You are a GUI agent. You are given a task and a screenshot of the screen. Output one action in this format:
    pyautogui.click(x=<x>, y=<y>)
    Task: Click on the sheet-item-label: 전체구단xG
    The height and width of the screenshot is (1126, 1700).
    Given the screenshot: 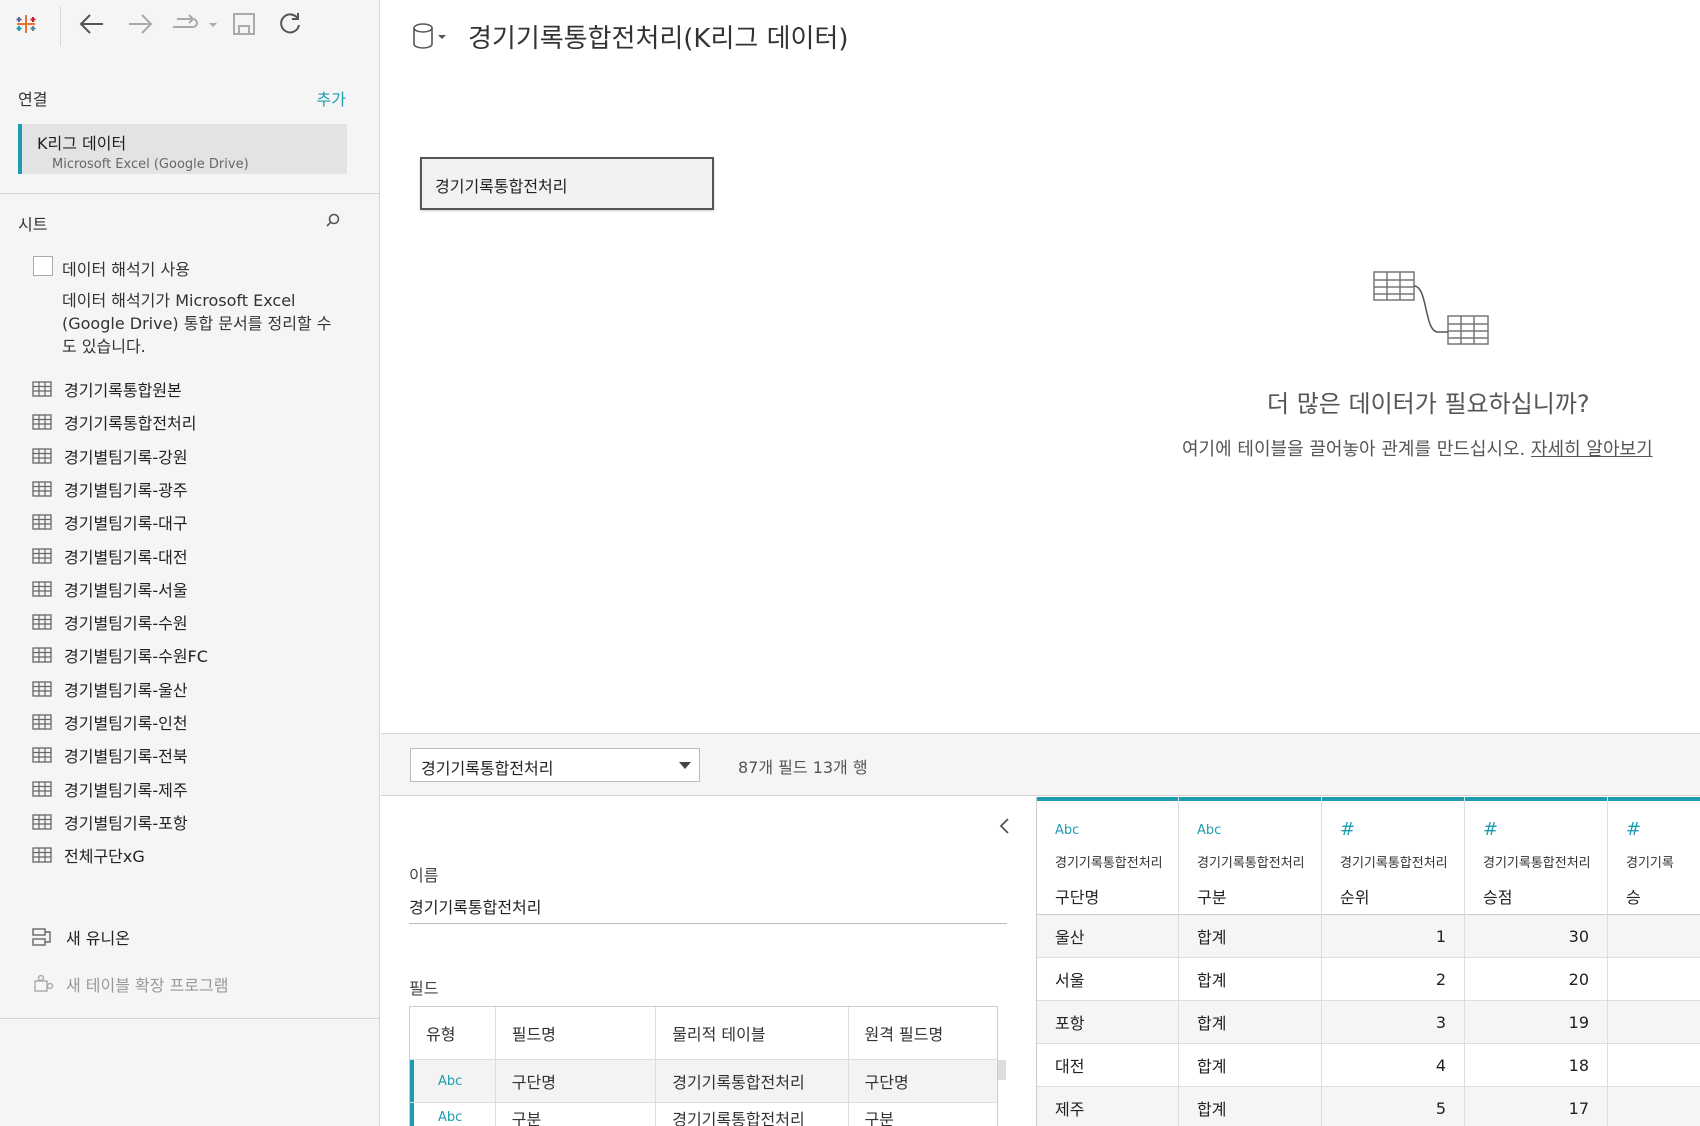 What is the action you would take?
    pyautogui.click(x=104, y=857)
    